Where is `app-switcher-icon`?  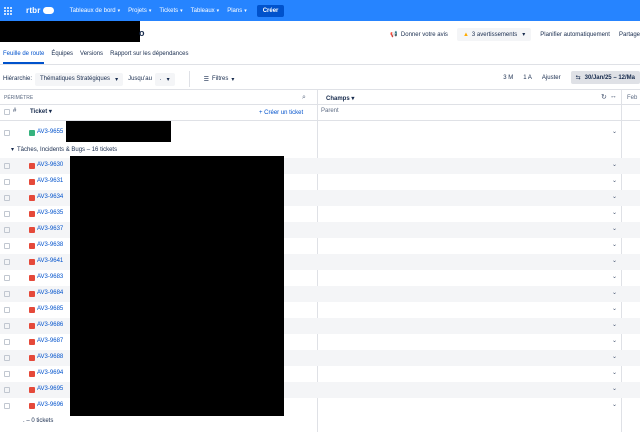
app-switcher-icon is located at coordinates (8, 10).